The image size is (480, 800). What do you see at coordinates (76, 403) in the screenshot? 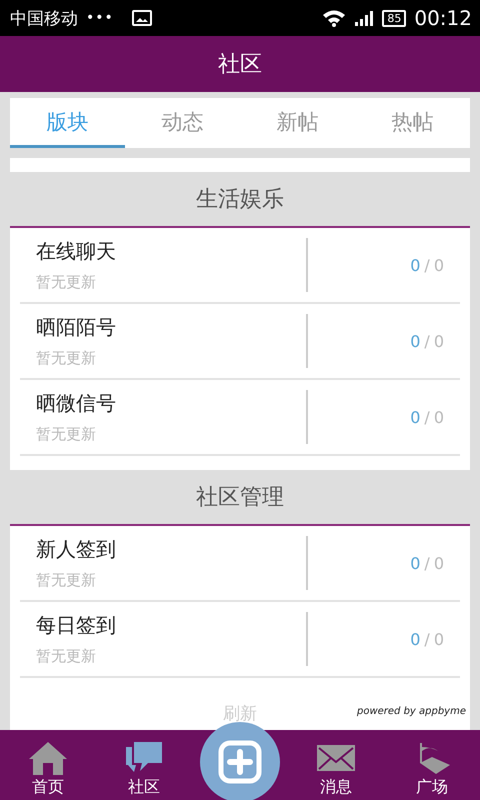
I see `board-name: 晒微信号` at bounding box center [76, 403].